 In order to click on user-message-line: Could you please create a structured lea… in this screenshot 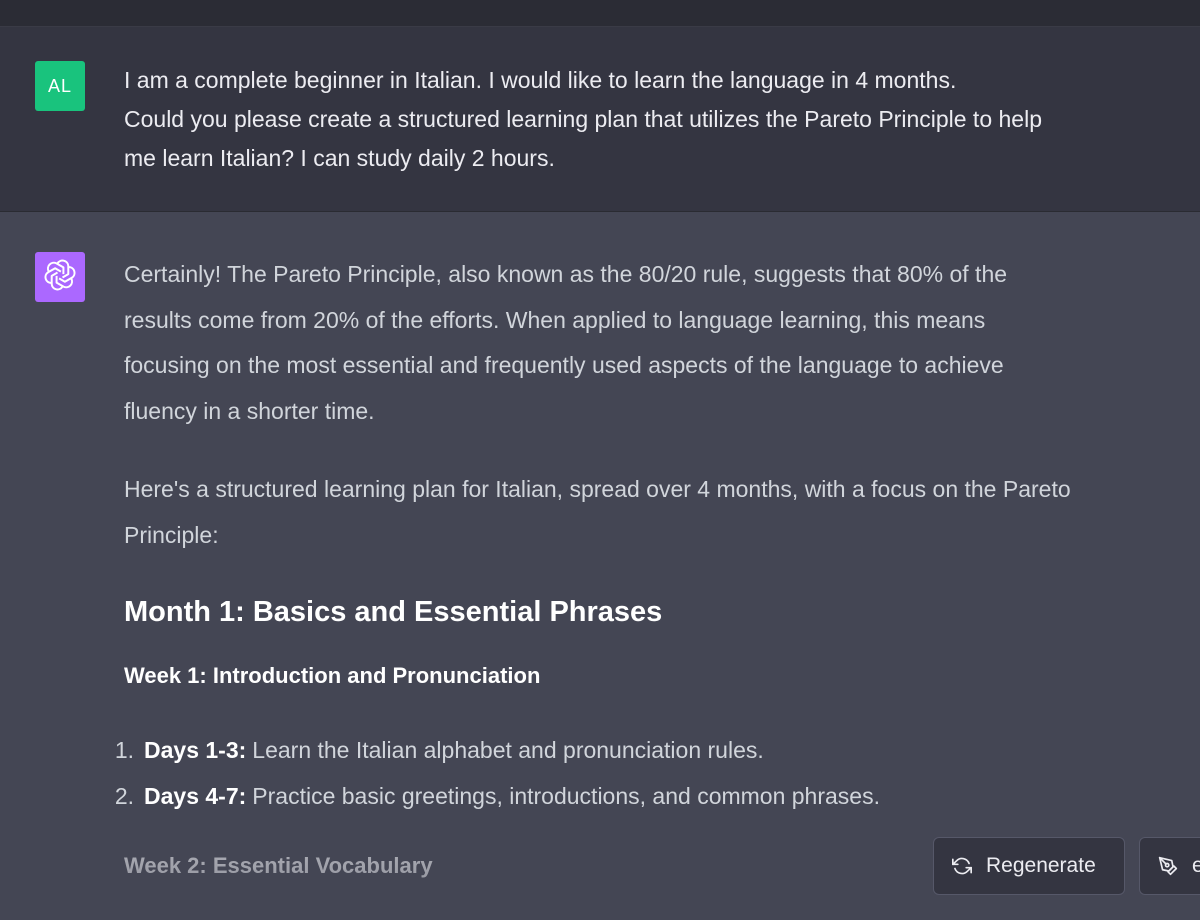, I will do `click(583, 119)`.